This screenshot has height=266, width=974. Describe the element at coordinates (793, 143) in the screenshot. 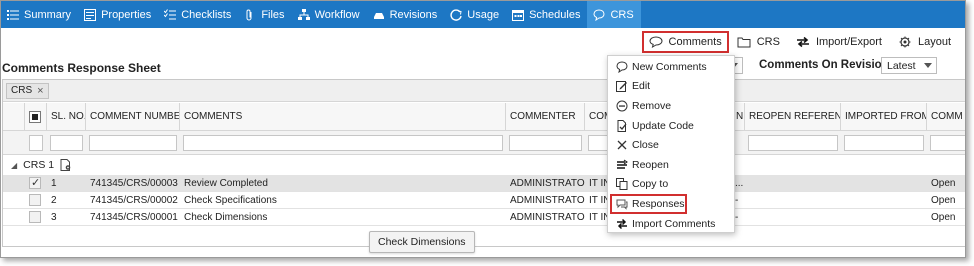

I see `filter-input-reopen-reference` at that location.